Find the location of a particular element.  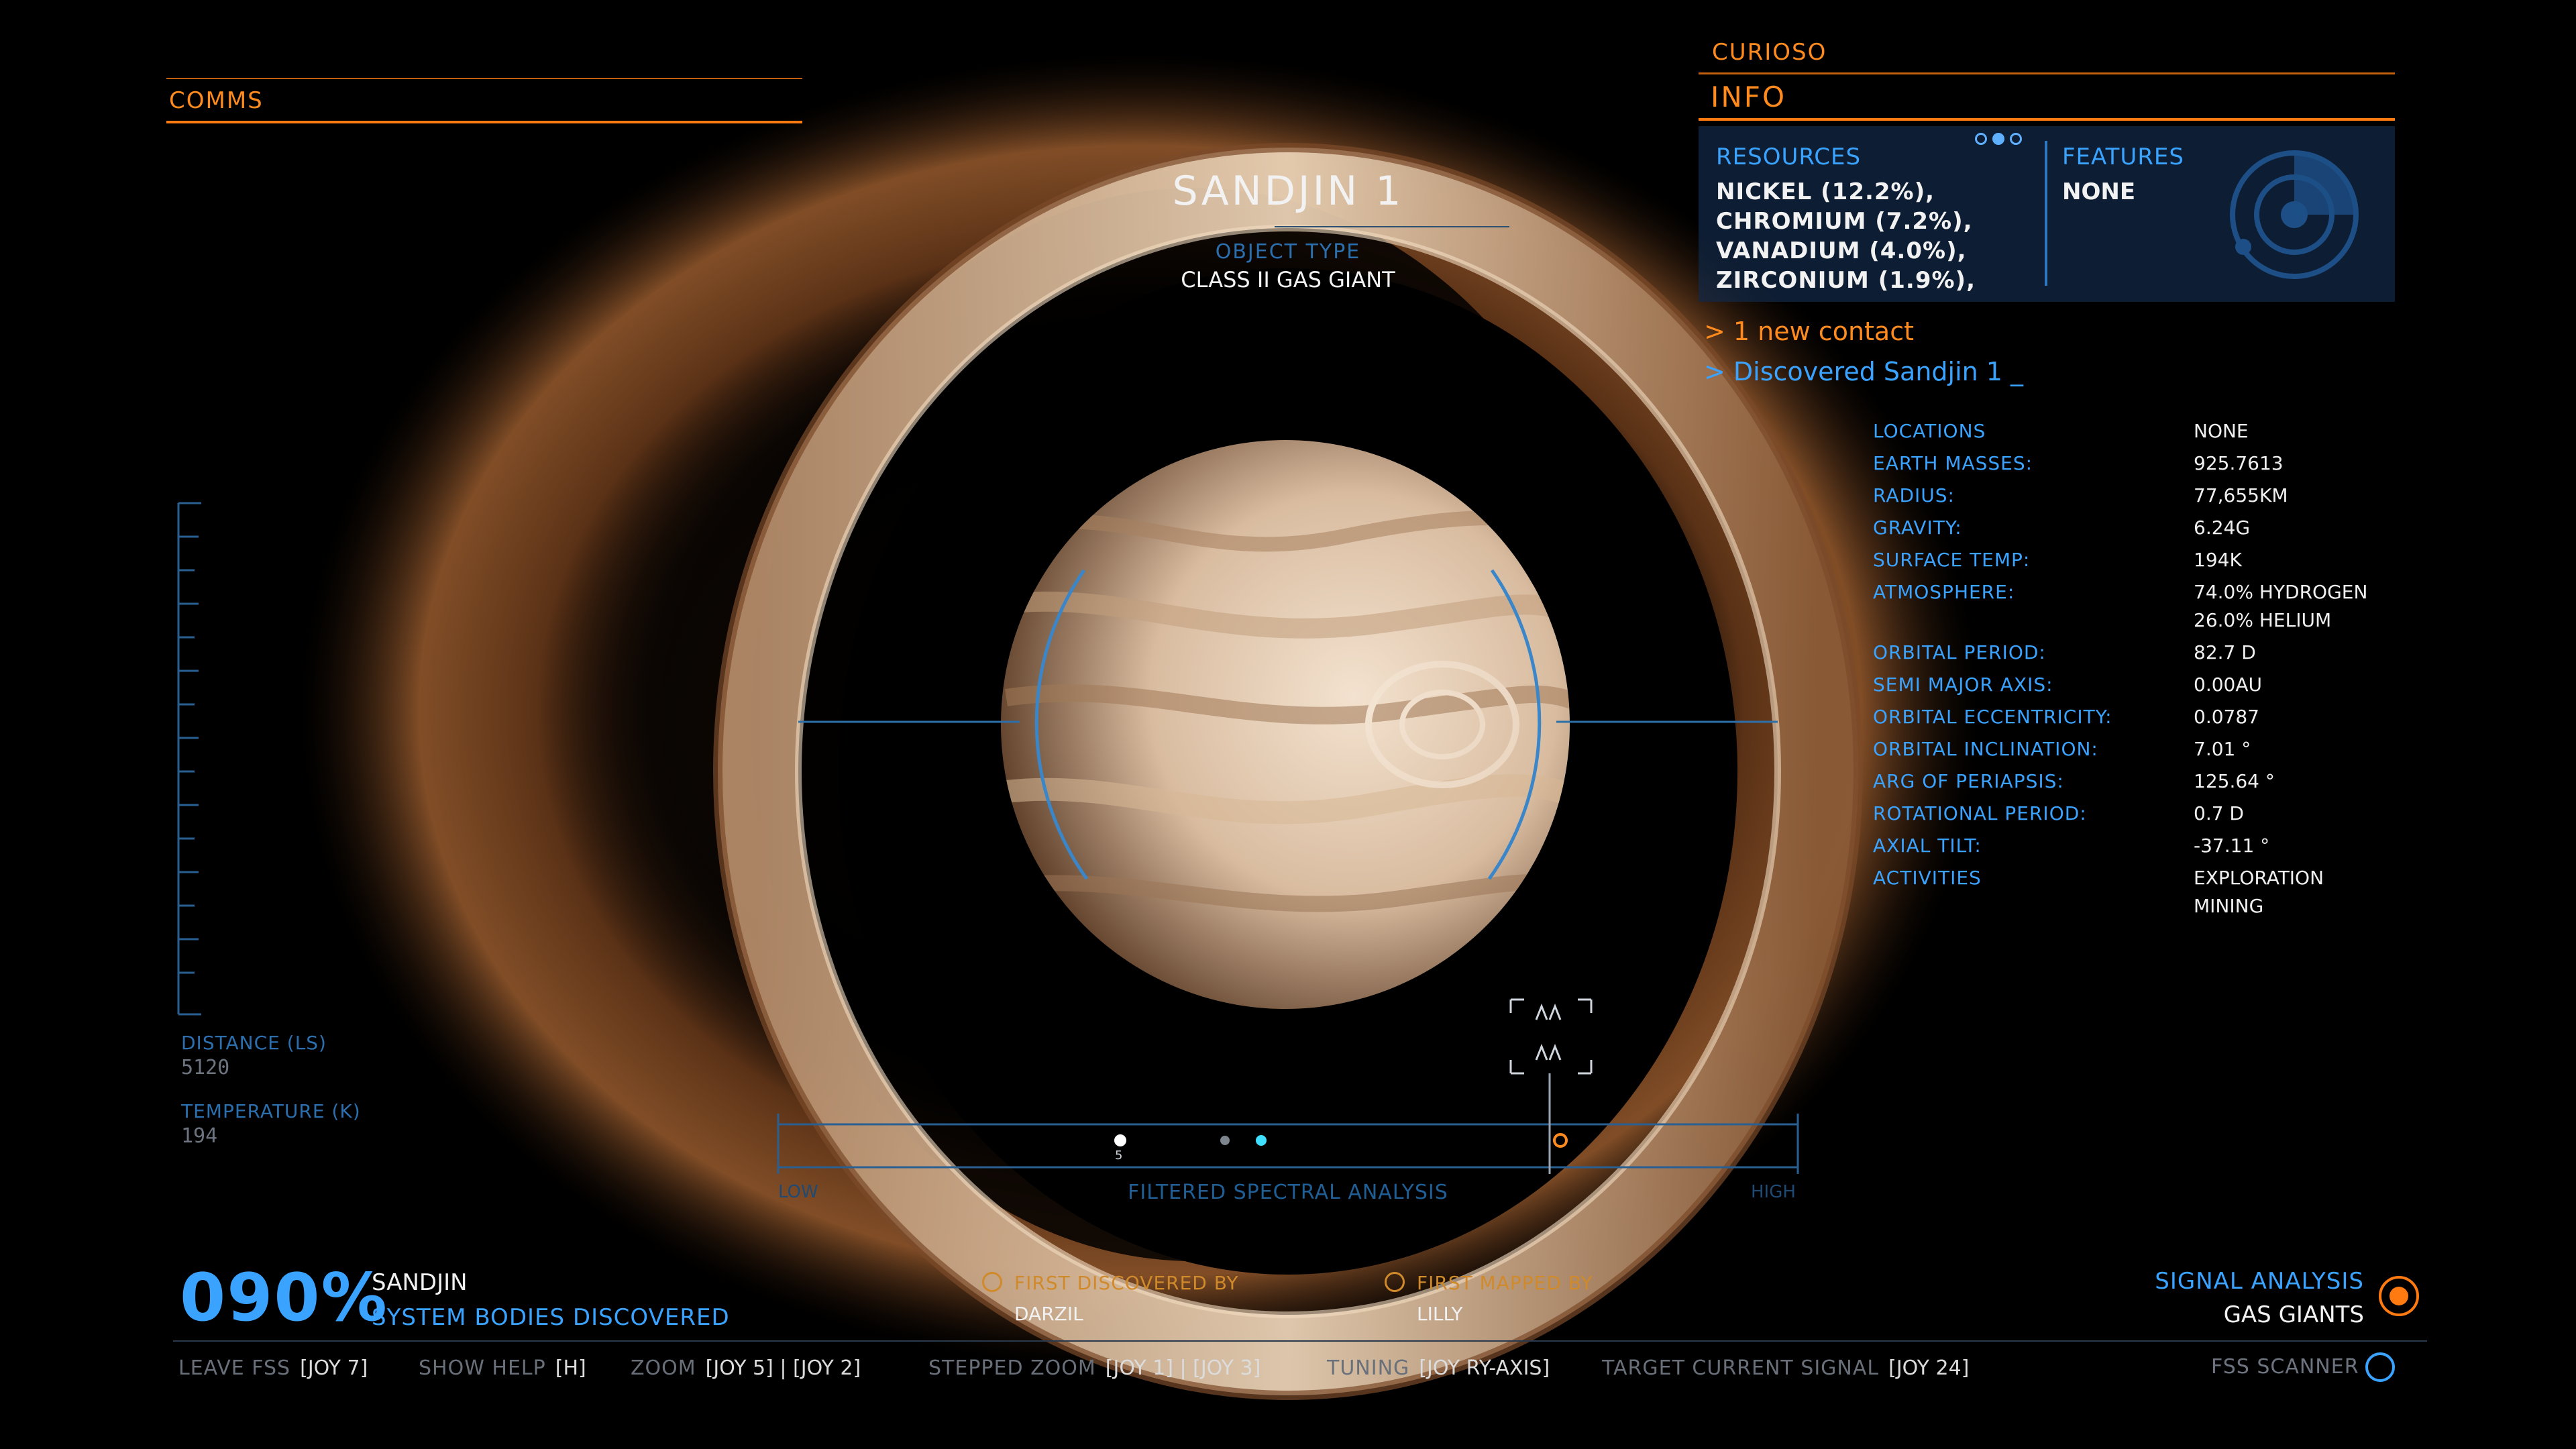

resource-item: VANADIUM (4.0%), is located at coordinates (1841, 250).